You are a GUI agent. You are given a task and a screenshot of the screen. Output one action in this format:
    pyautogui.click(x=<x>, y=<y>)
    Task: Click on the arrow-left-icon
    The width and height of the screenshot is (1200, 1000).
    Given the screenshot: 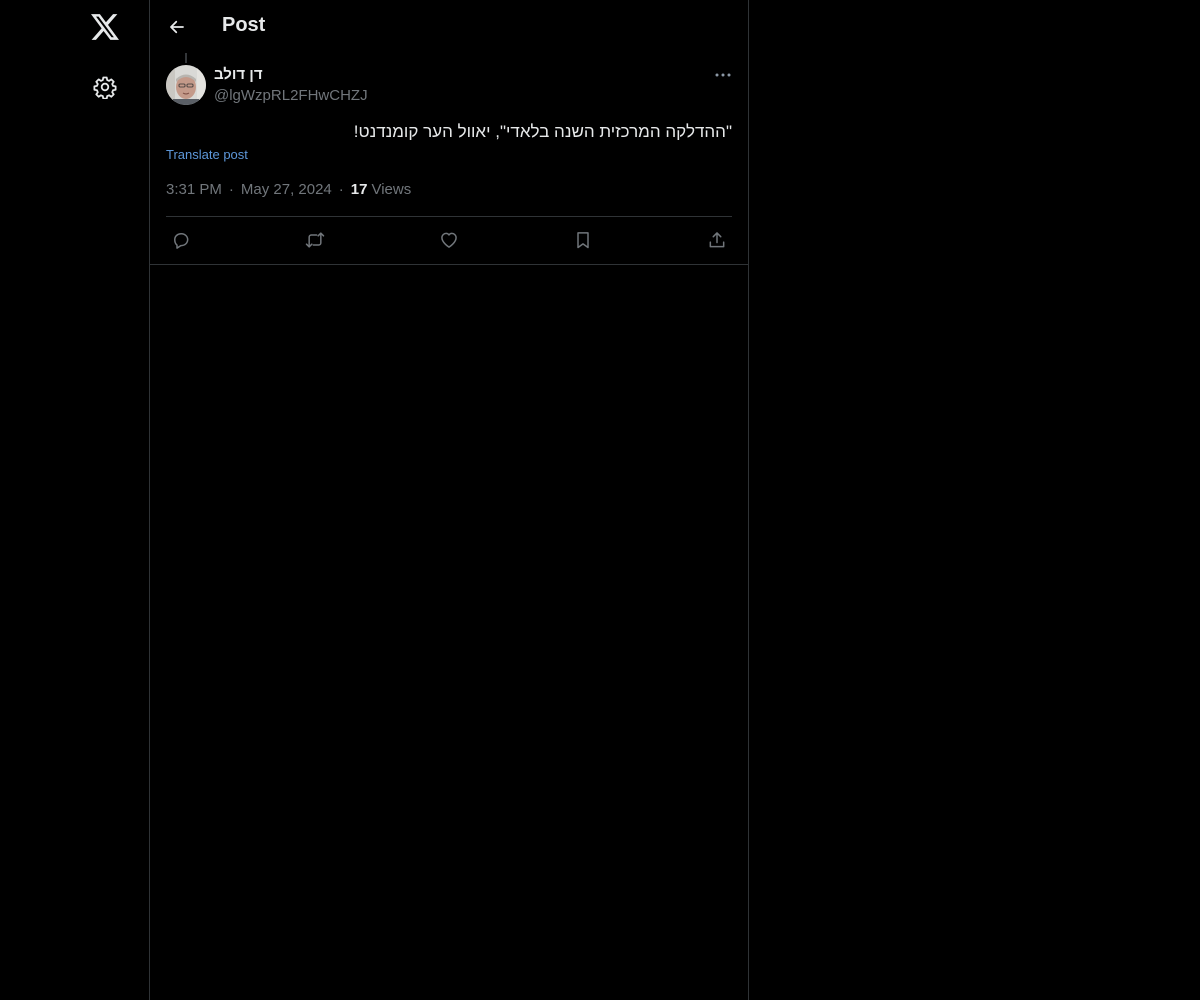 What is the action you would take?
    pyautogui.click(x=177, y=27)
    